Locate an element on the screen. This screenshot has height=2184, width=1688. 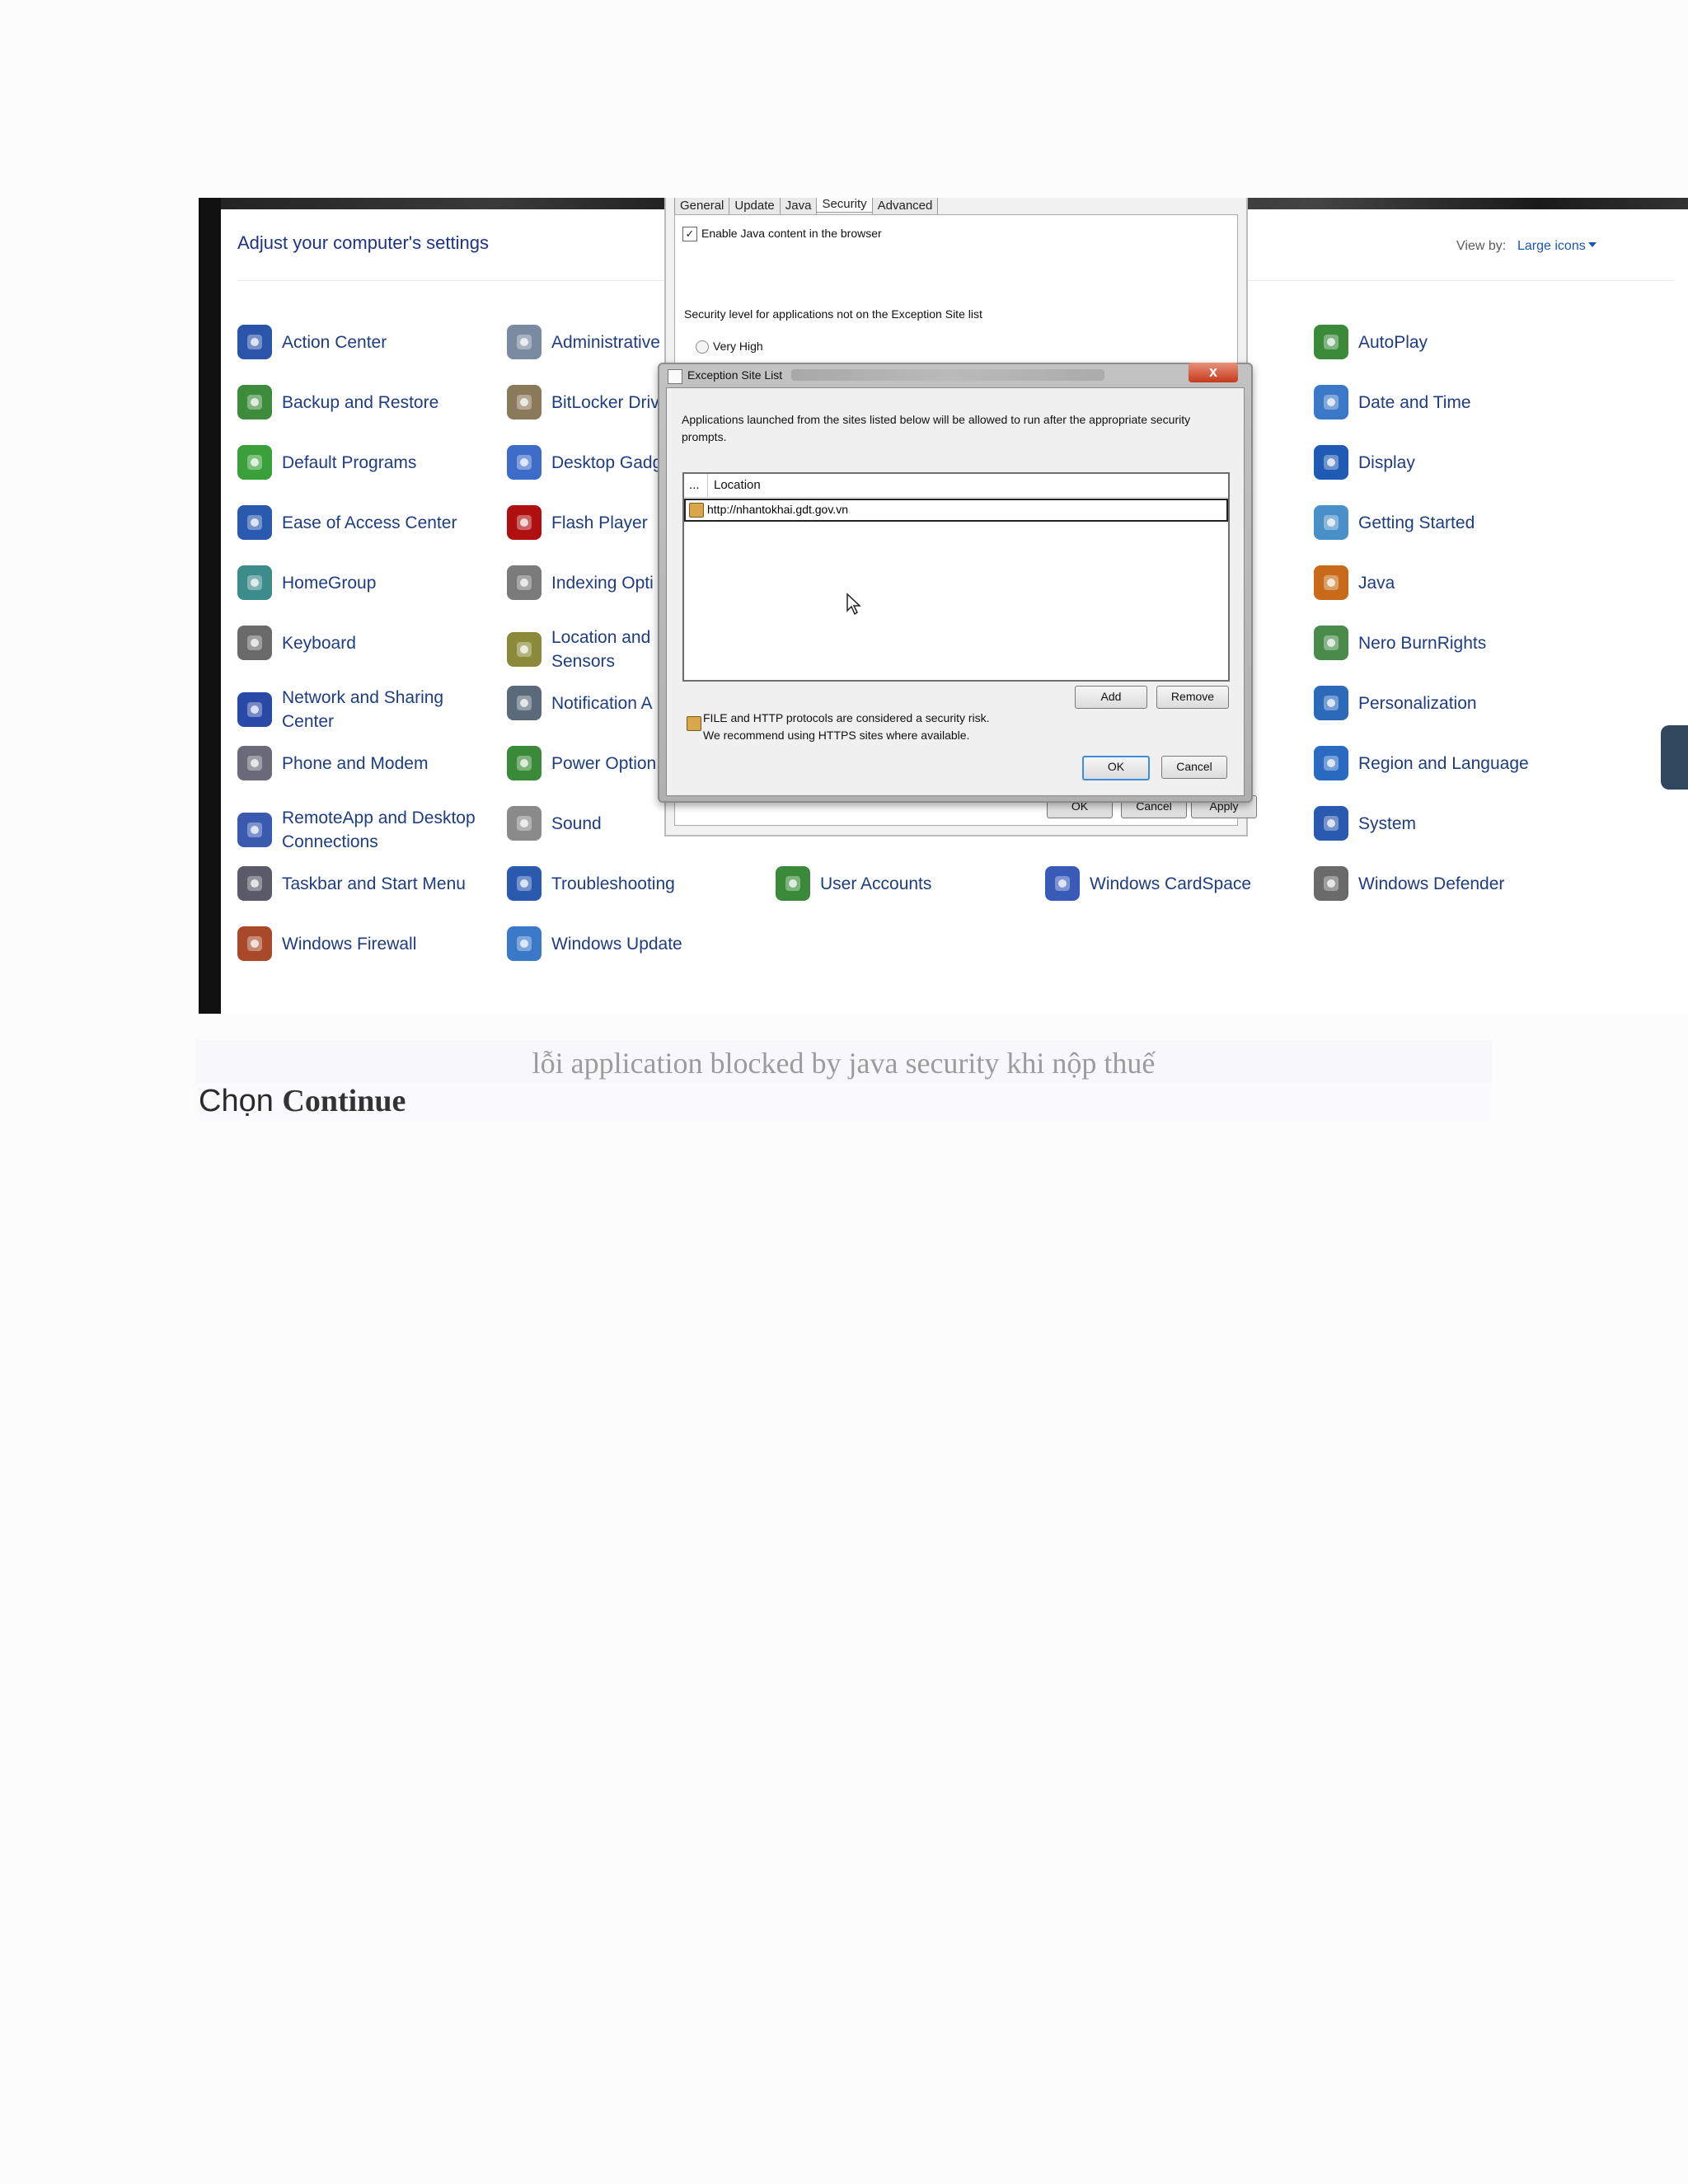
location-column-header: Location is located at coordinates (738, 485).